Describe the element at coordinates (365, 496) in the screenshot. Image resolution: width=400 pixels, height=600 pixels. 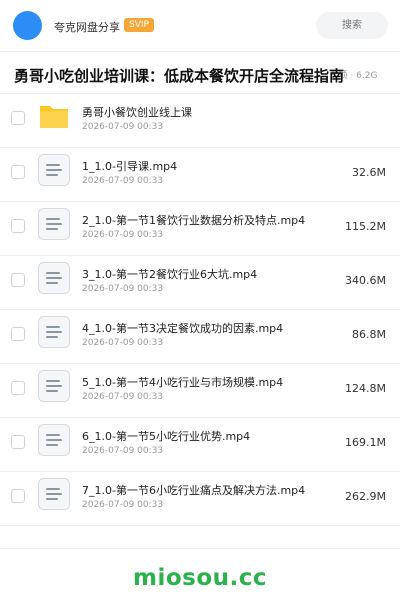
I see `file-size: 262.9M` at that location.